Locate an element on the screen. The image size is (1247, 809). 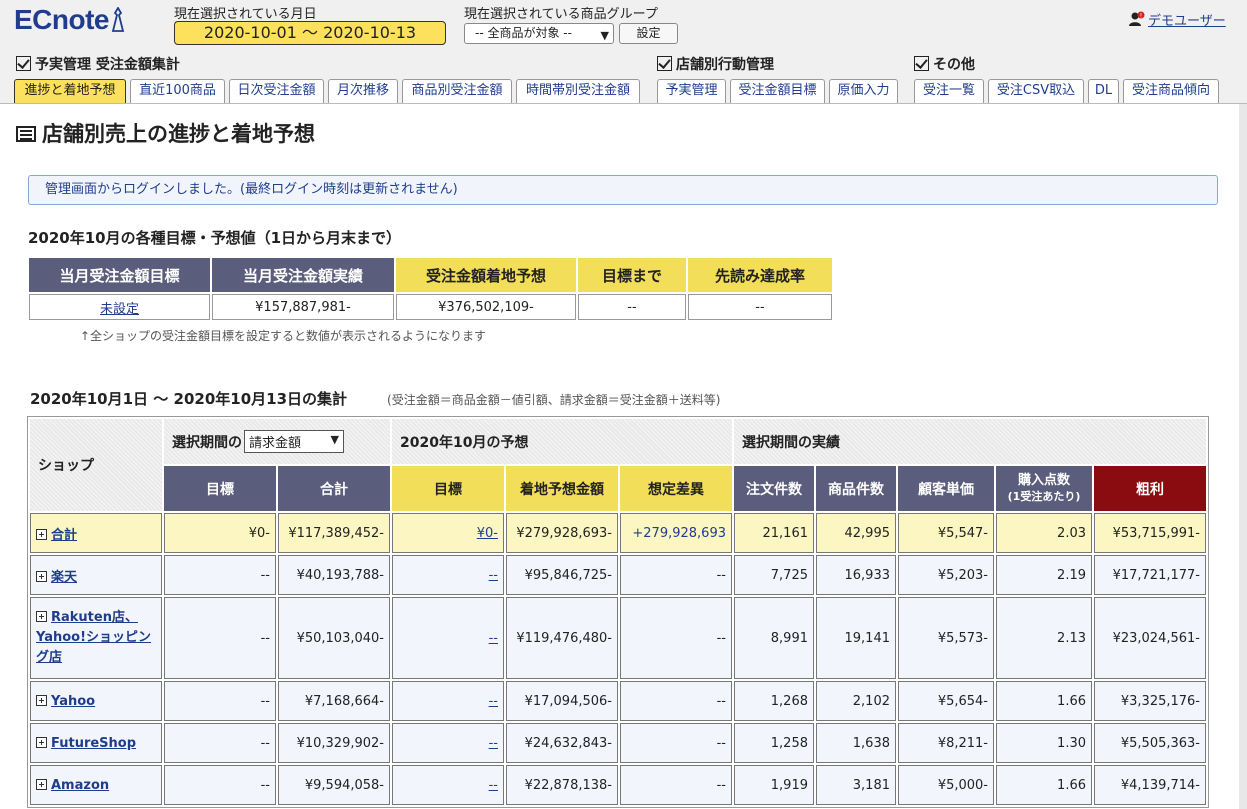
summary-group-row: ショップ 選択期間の 請求金額 ▼ 2020年10月の予想 選択期間の実績 is located at coordinates (618, 465).